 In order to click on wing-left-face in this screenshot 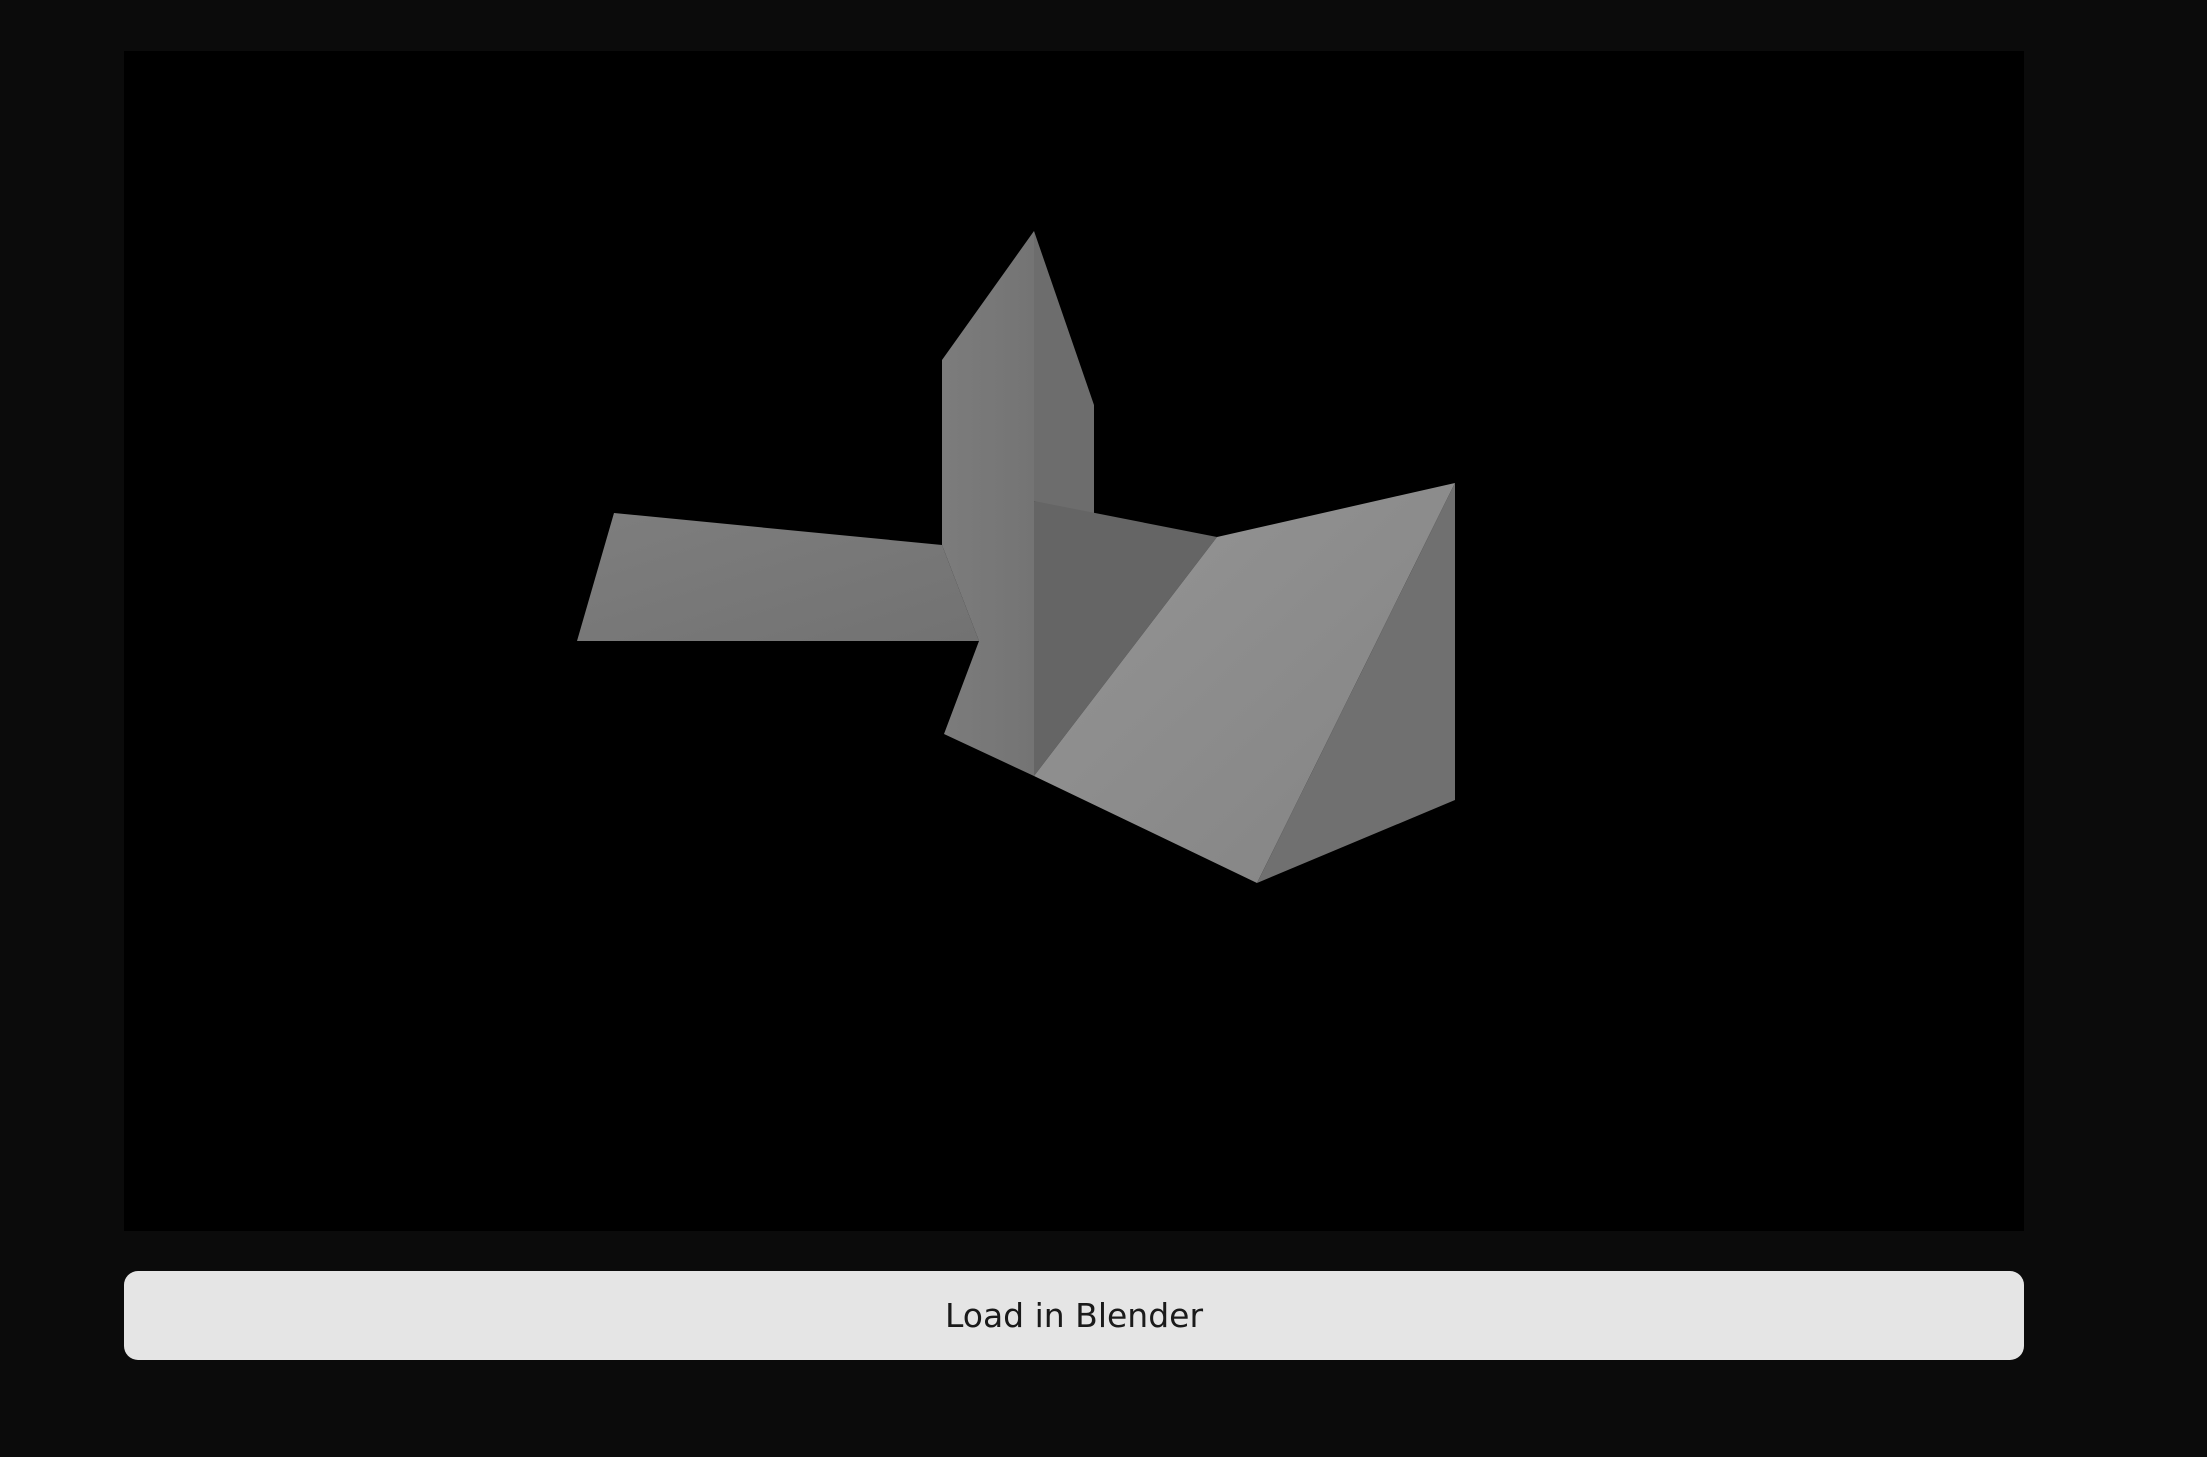, I will do `click(778, 577)`.